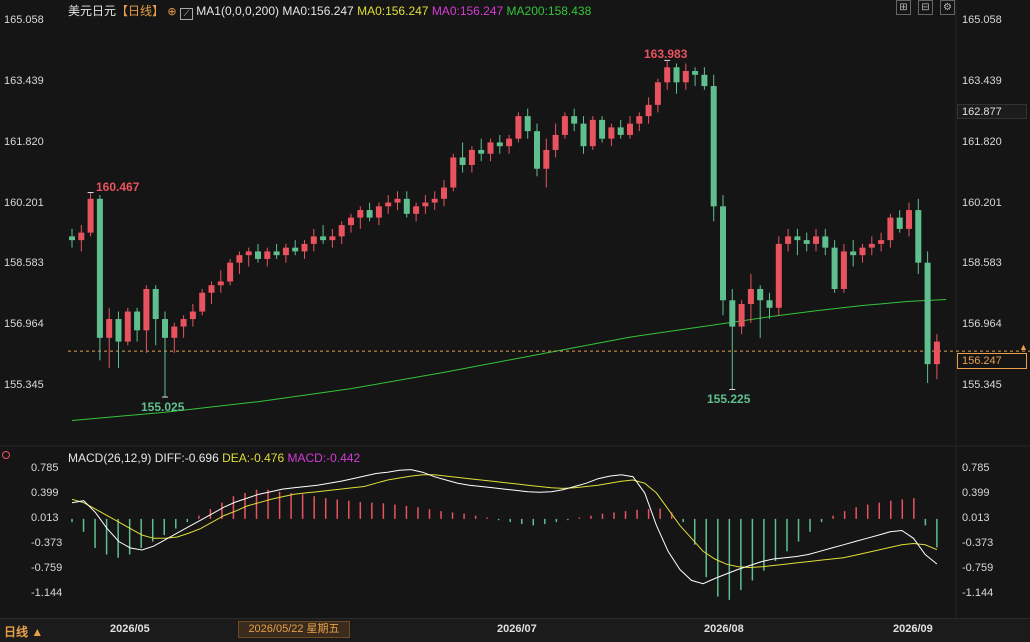 This screenshot has height=642, width=1030. What do you see at coordinates (140, 11) in the screenshot?
I see `period-label: 【日线】` at bounding box center [140, 11].